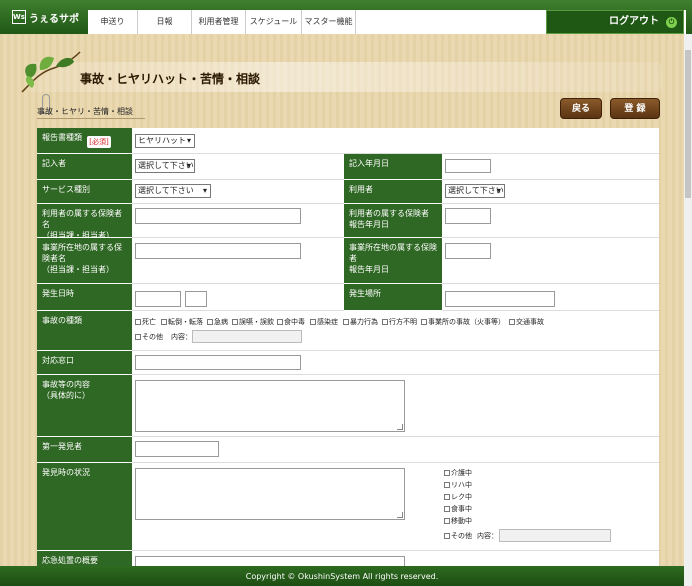 This screenshot has height=586, width=692. I want to click on occurrence-date-input, so click(158, 299).